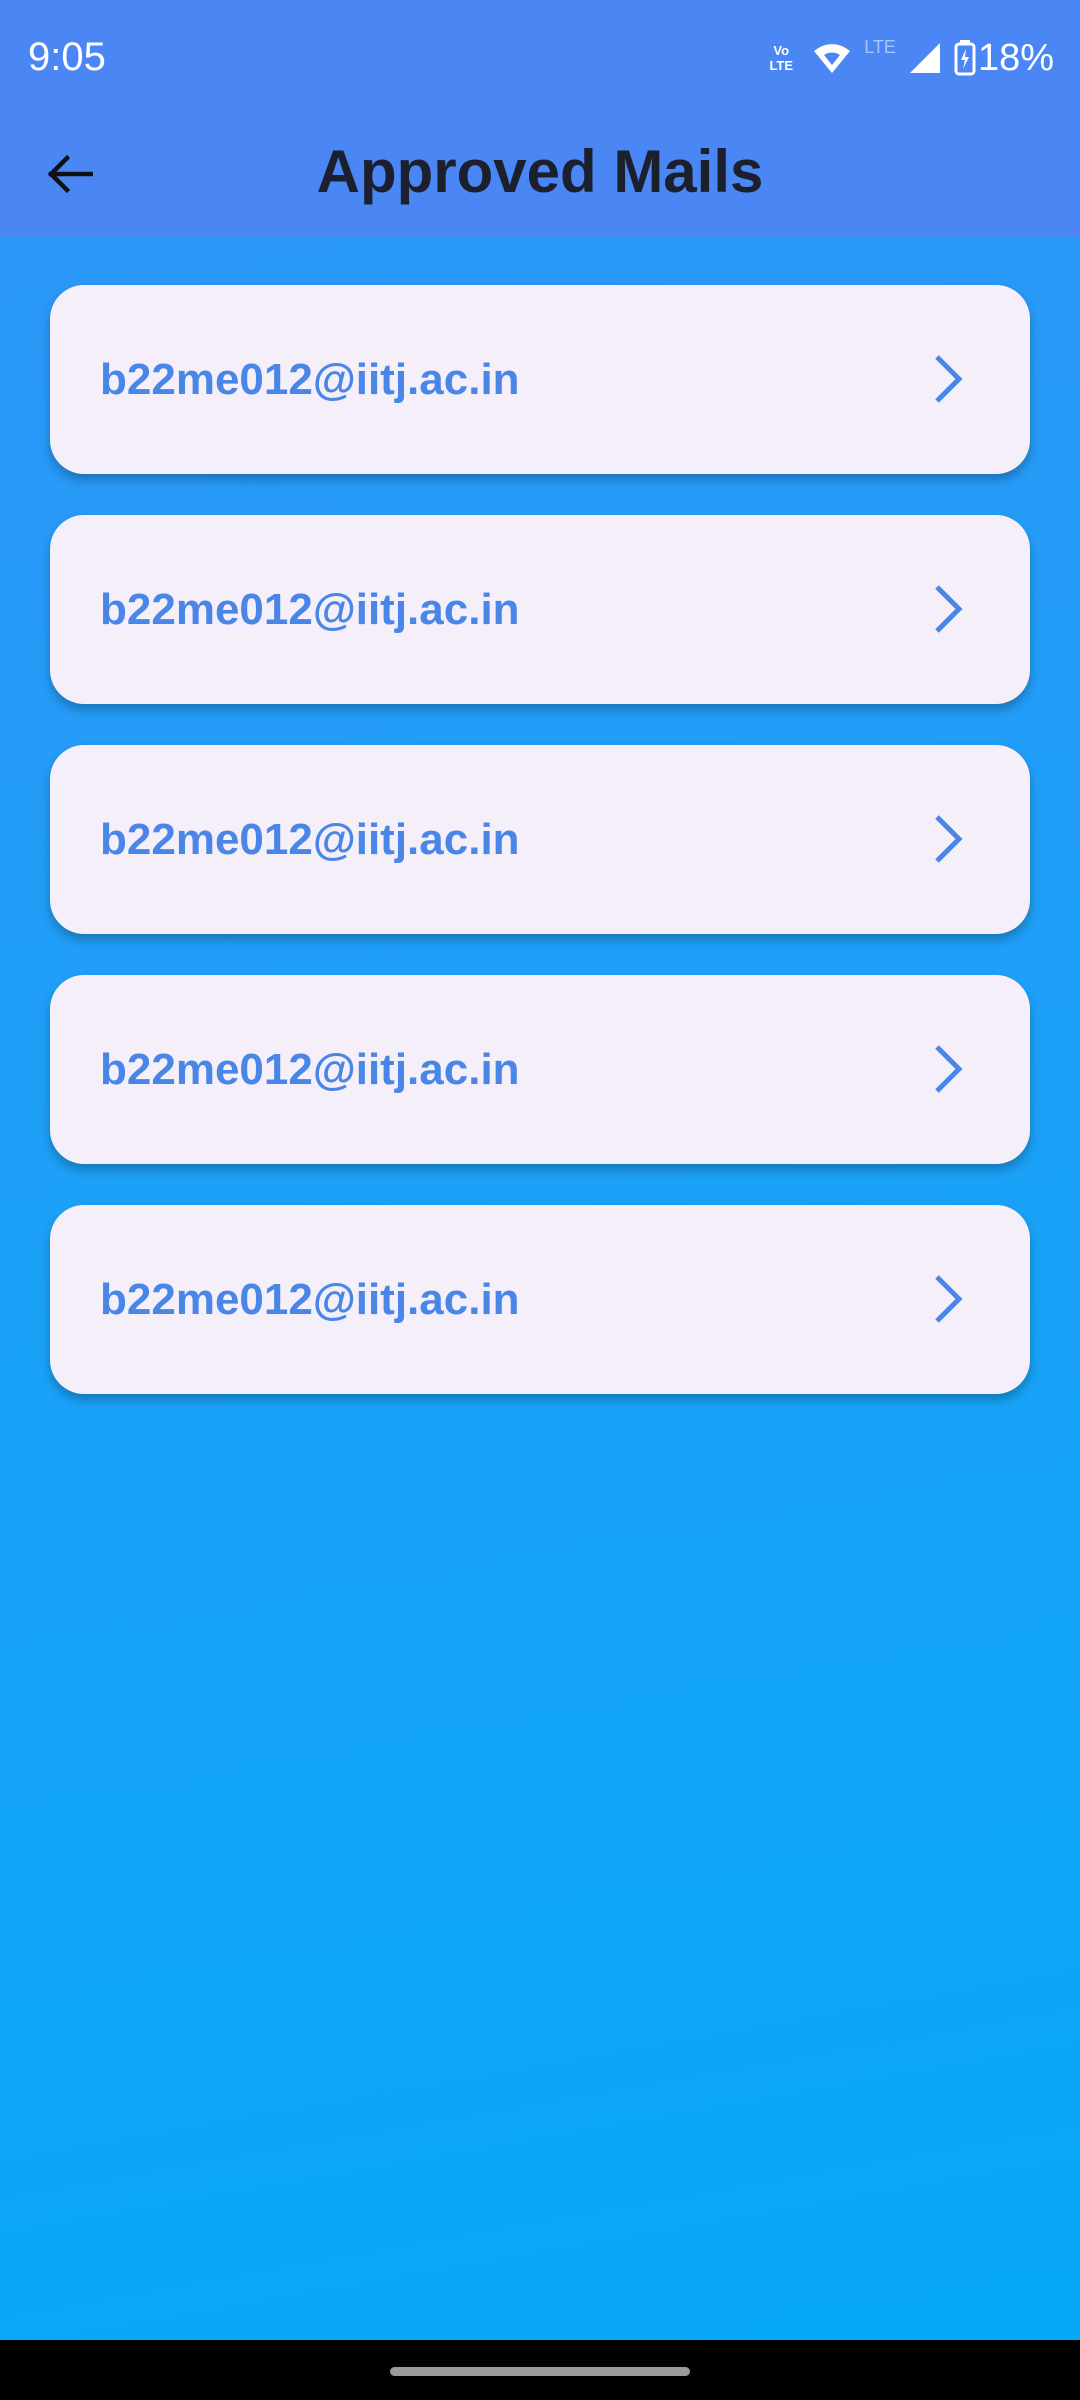  I want to click on page-title: Approved Mails, so click(540, 171).